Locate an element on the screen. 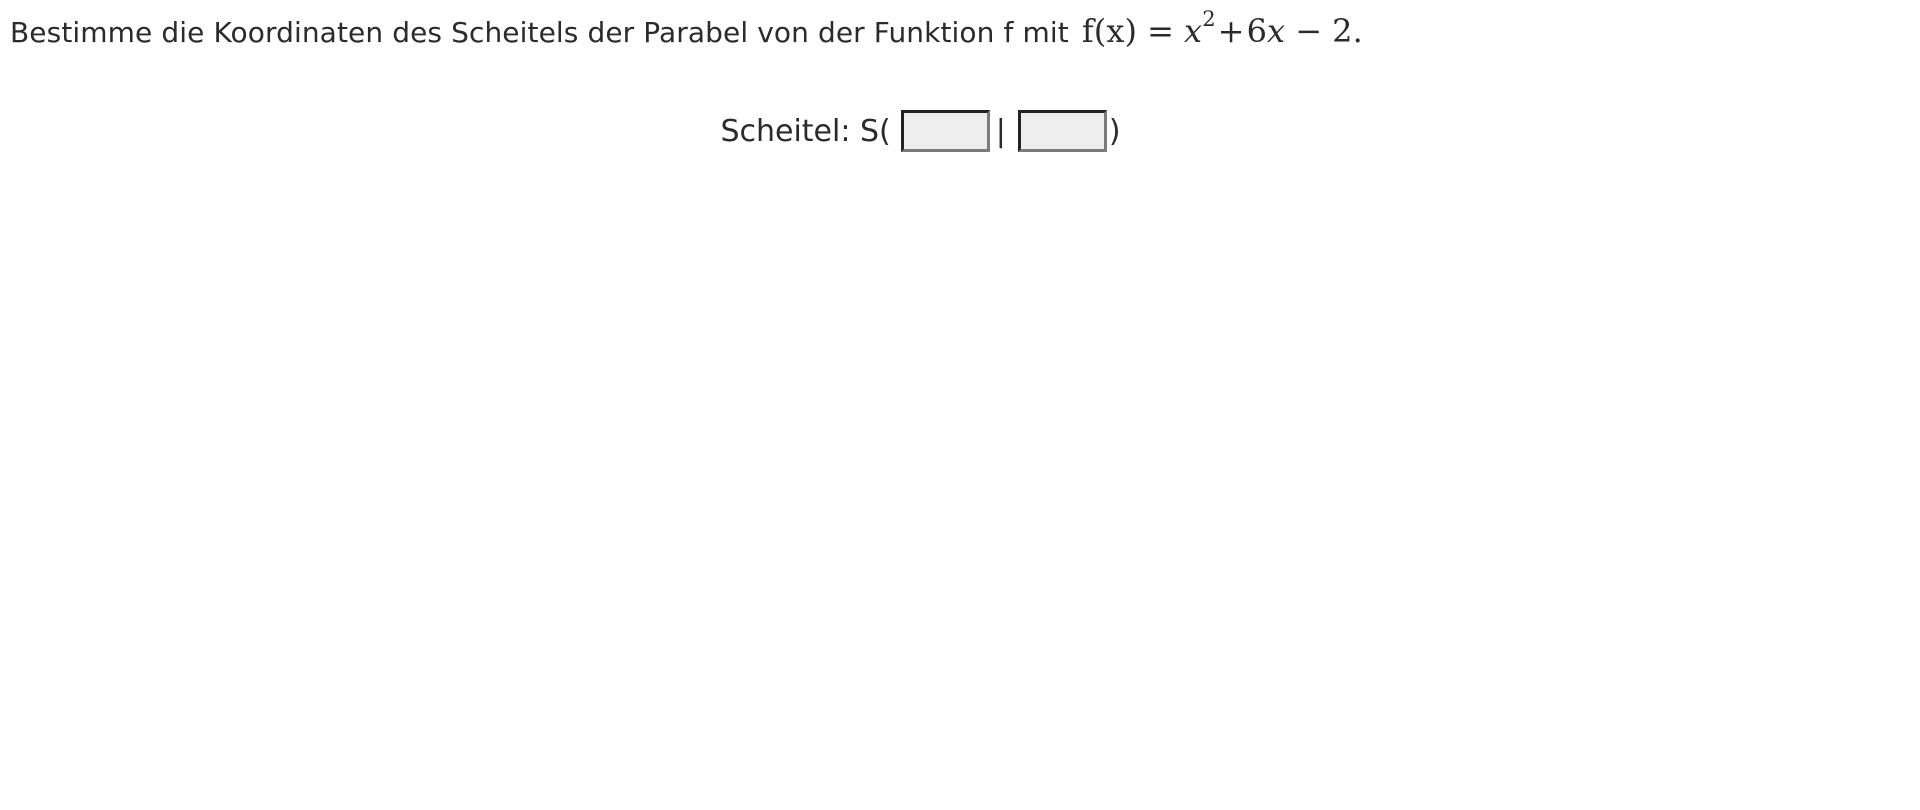 This screenshot has height=810, width=1920. vertex-answer-row: Scheitel: S( | ) is located at coordinates (920, 131).